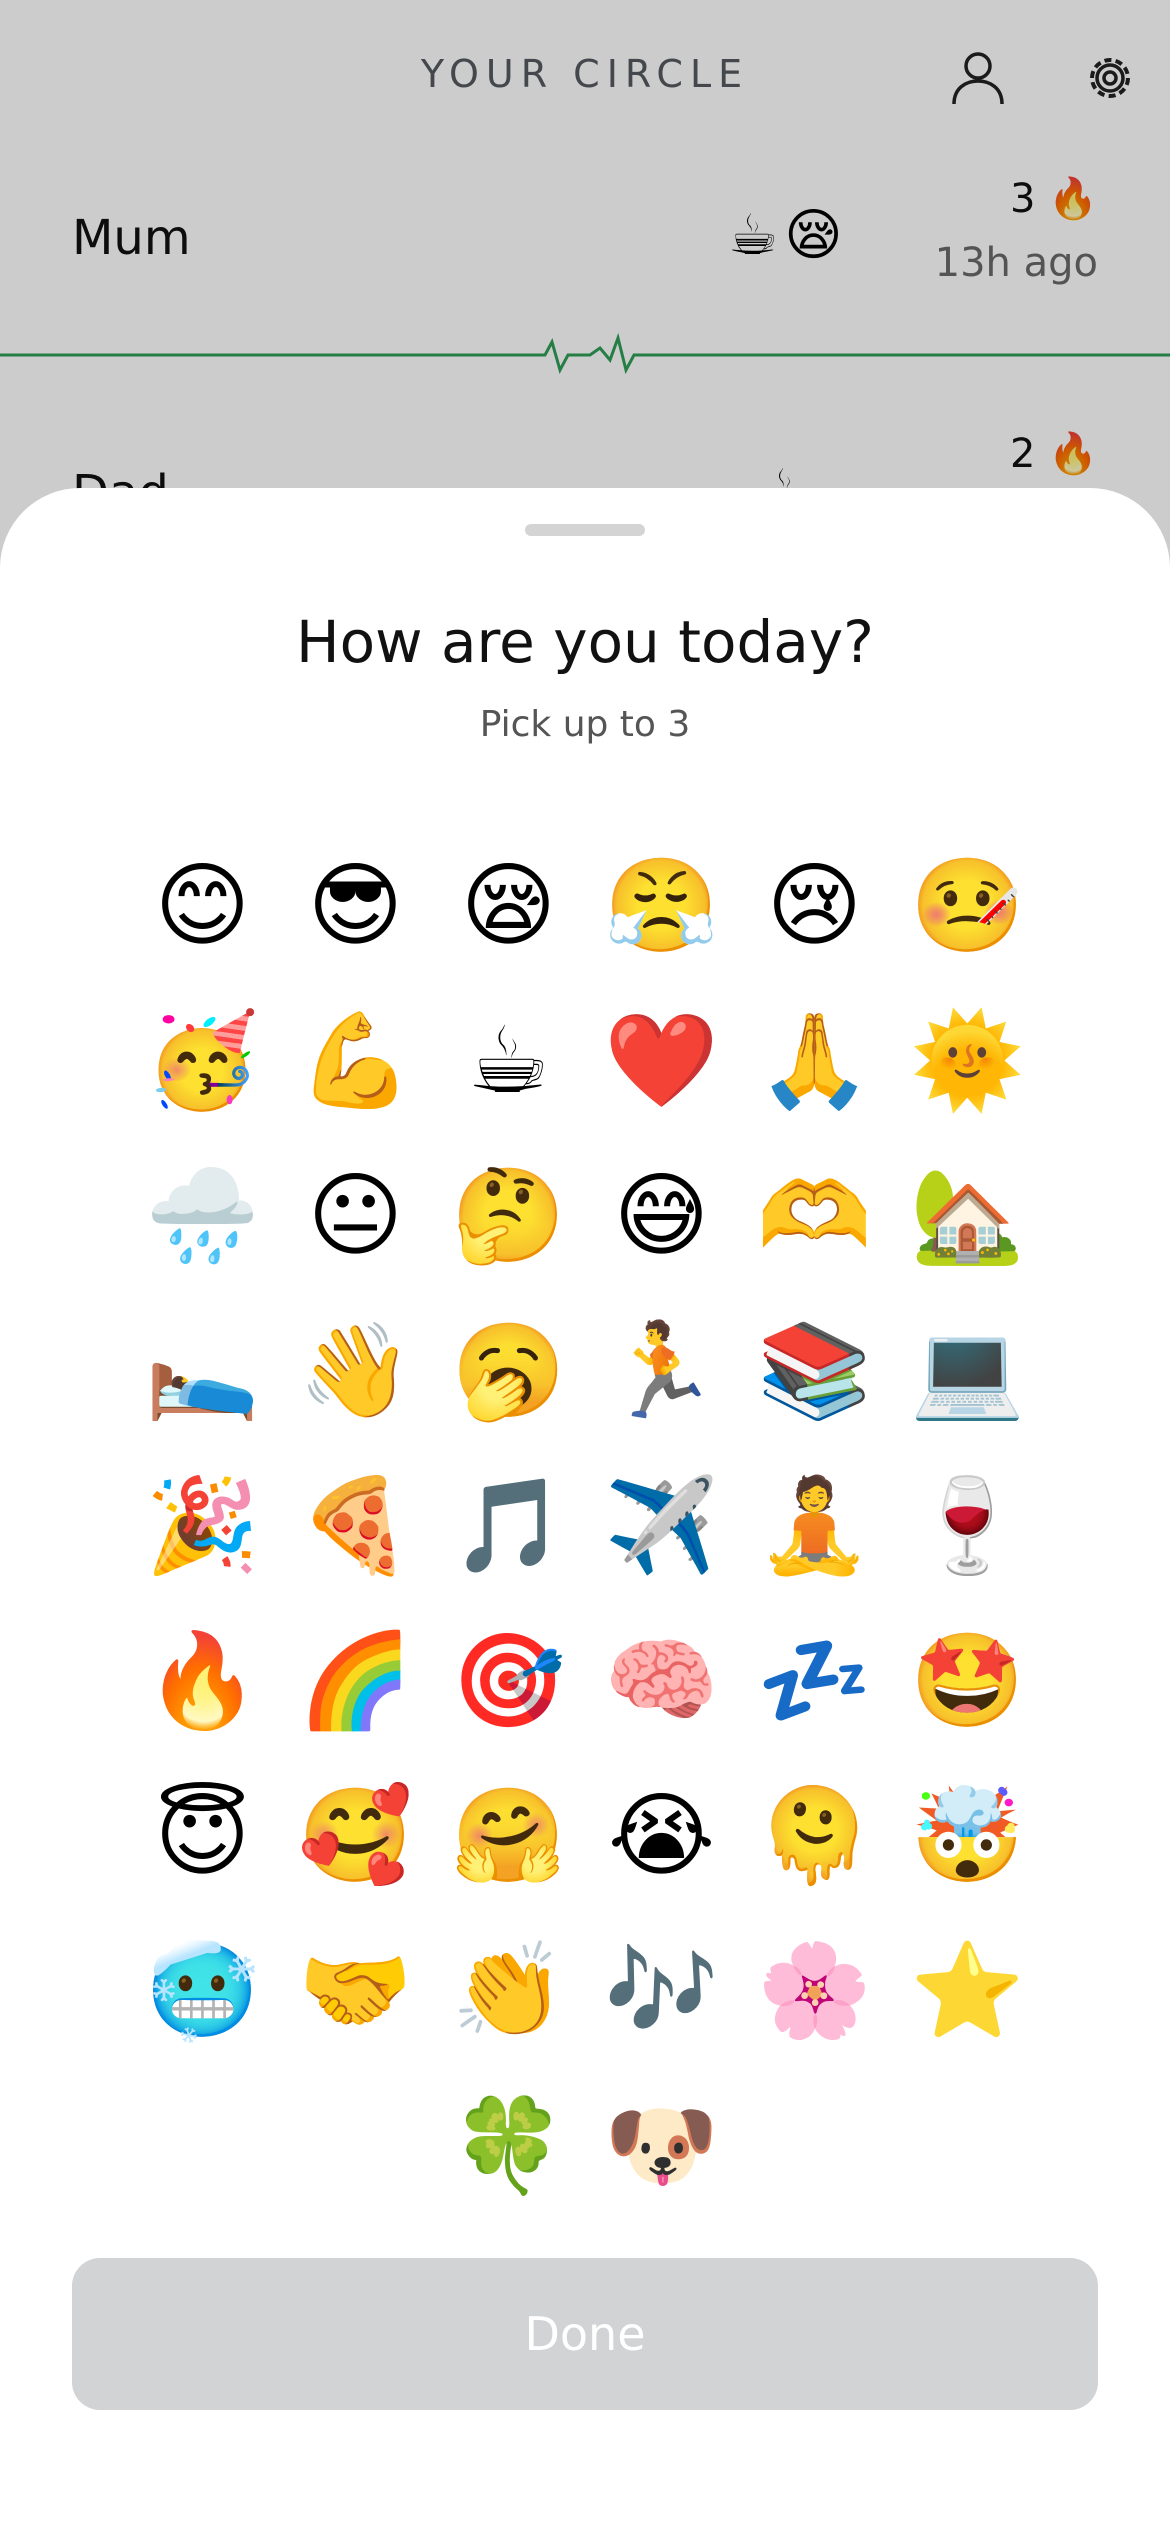 The image size is (1170, 2532). I want to click on emoji-option: 🍷, so click(967, 1525).